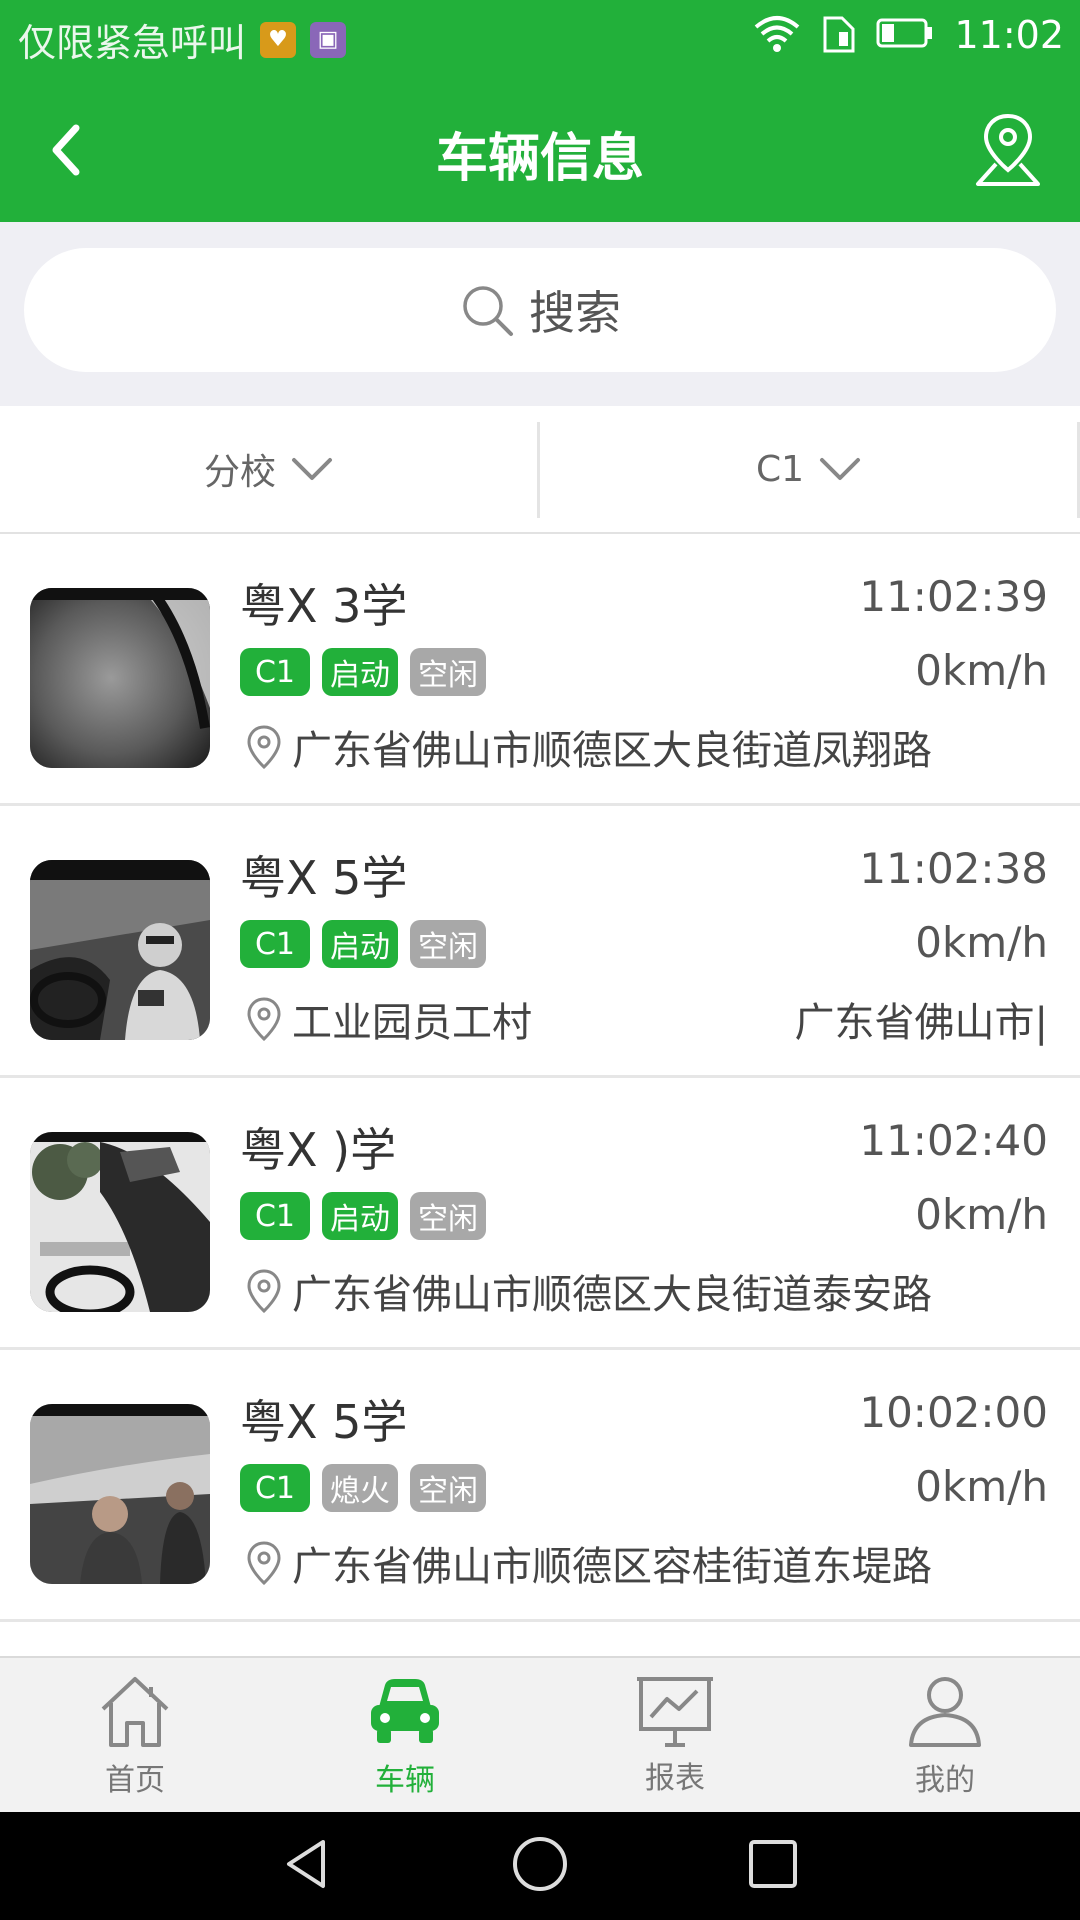  What do you see at coordinates (360, 1488) in the screenshot?
I see `engine-status-badge: 熄火` at bounding box center [360, 1488].